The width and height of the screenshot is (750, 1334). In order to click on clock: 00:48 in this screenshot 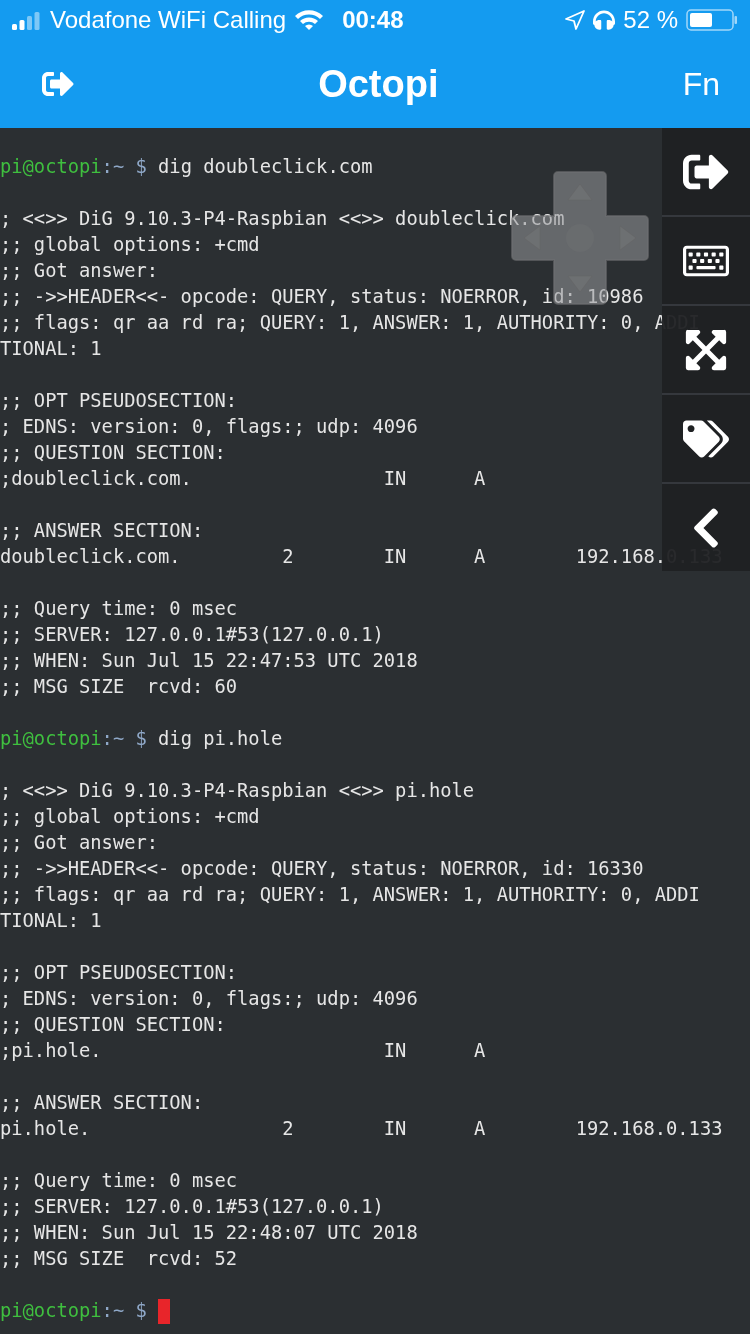, I will do `click(373, 20)`.